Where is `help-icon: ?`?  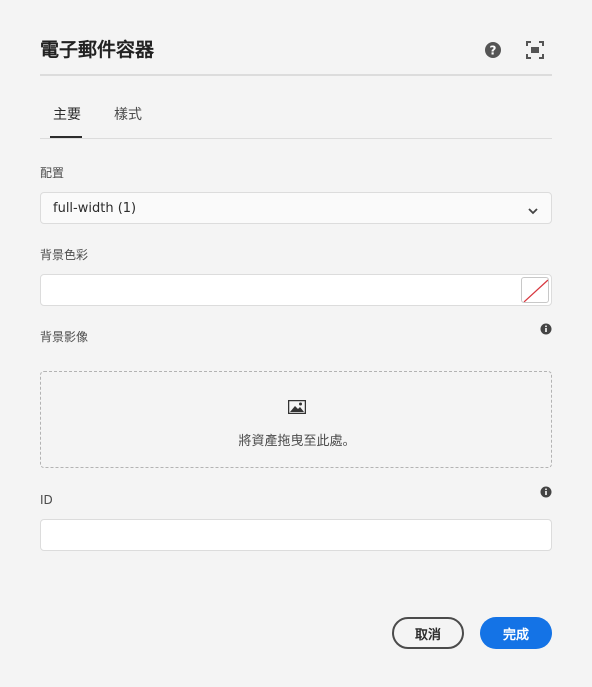
help-icon: ? is located at coordinates (493, 50).